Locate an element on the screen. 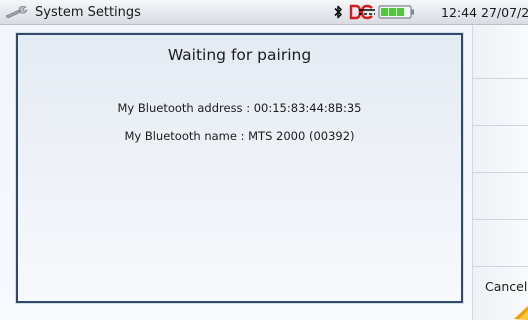  bluetooth-name-text: My Bluetooth name : MTS 2000 (00392) is located at coordinates (239, 136).